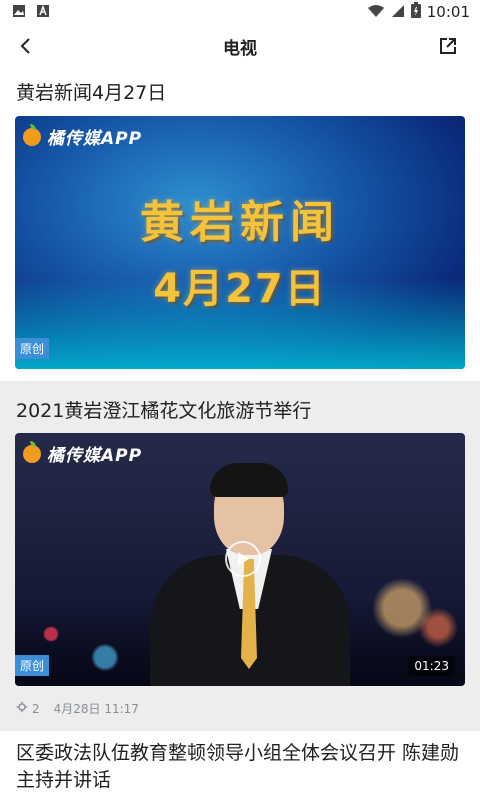 The width and height of the screenshot is (480, 800). I want to click on status-time: 10:01, so click(448, 12).